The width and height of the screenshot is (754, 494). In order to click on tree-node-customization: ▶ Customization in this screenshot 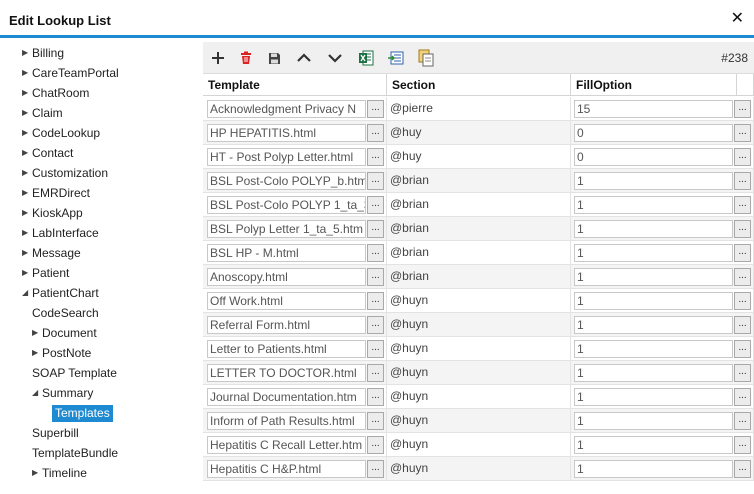, I will do `click(65, 173)`.